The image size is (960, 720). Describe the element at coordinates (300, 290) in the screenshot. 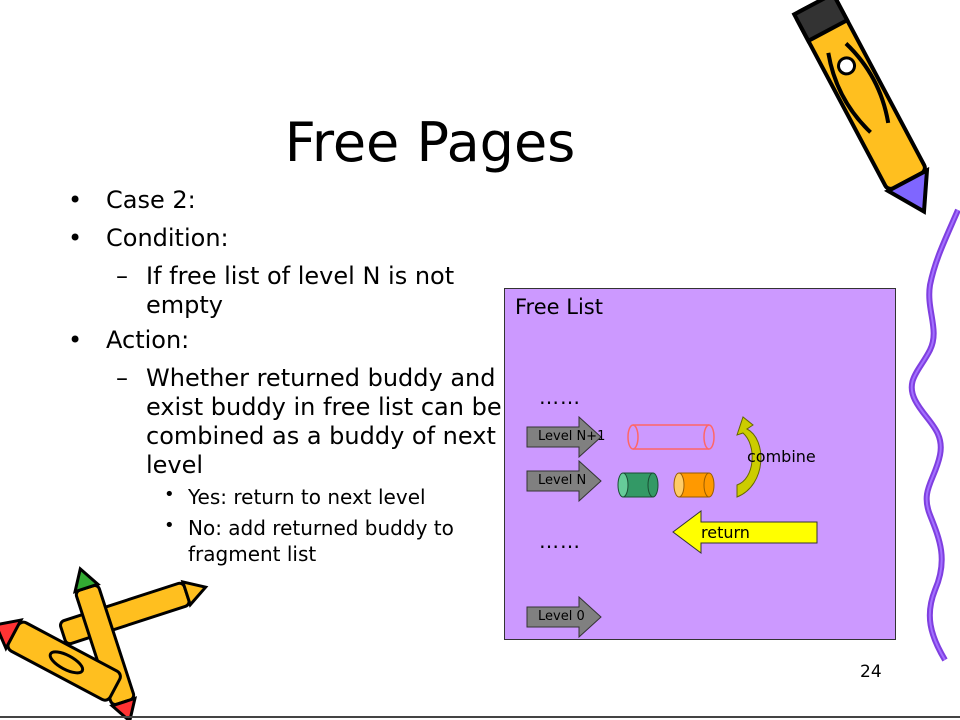

I see `bullet-text: If free list of level N is not empty` at that location.